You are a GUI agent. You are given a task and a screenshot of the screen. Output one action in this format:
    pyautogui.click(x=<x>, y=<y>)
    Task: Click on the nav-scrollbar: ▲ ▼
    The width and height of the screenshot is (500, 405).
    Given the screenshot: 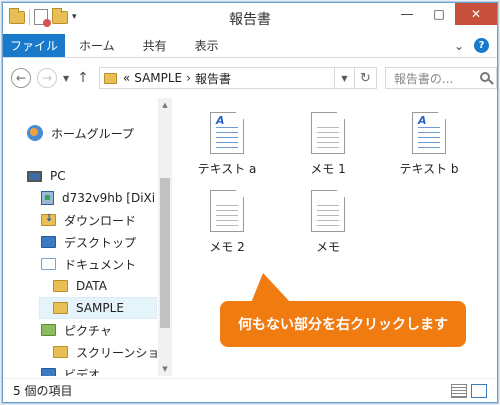 What is the action you would take?
    pyautogui.click(x=165, y=237)
    